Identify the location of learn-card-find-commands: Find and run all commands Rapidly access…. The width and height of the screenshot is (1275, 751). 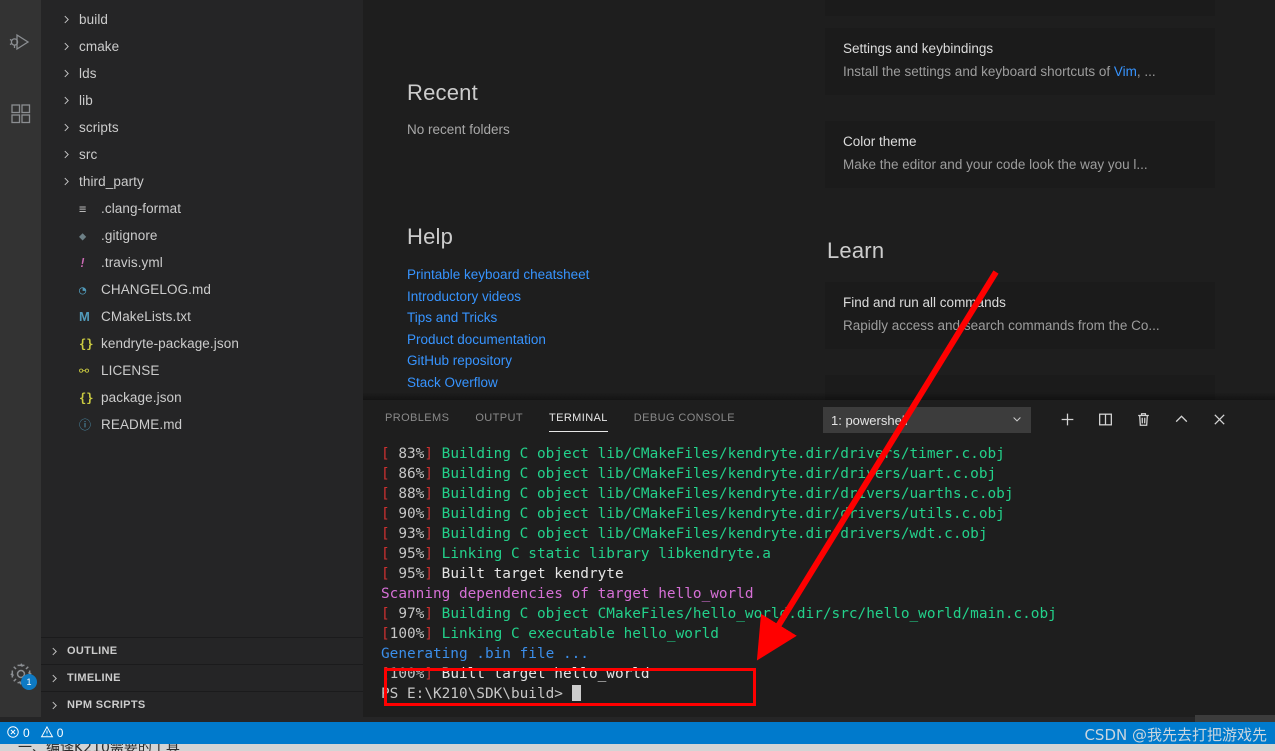
(1020, 315).